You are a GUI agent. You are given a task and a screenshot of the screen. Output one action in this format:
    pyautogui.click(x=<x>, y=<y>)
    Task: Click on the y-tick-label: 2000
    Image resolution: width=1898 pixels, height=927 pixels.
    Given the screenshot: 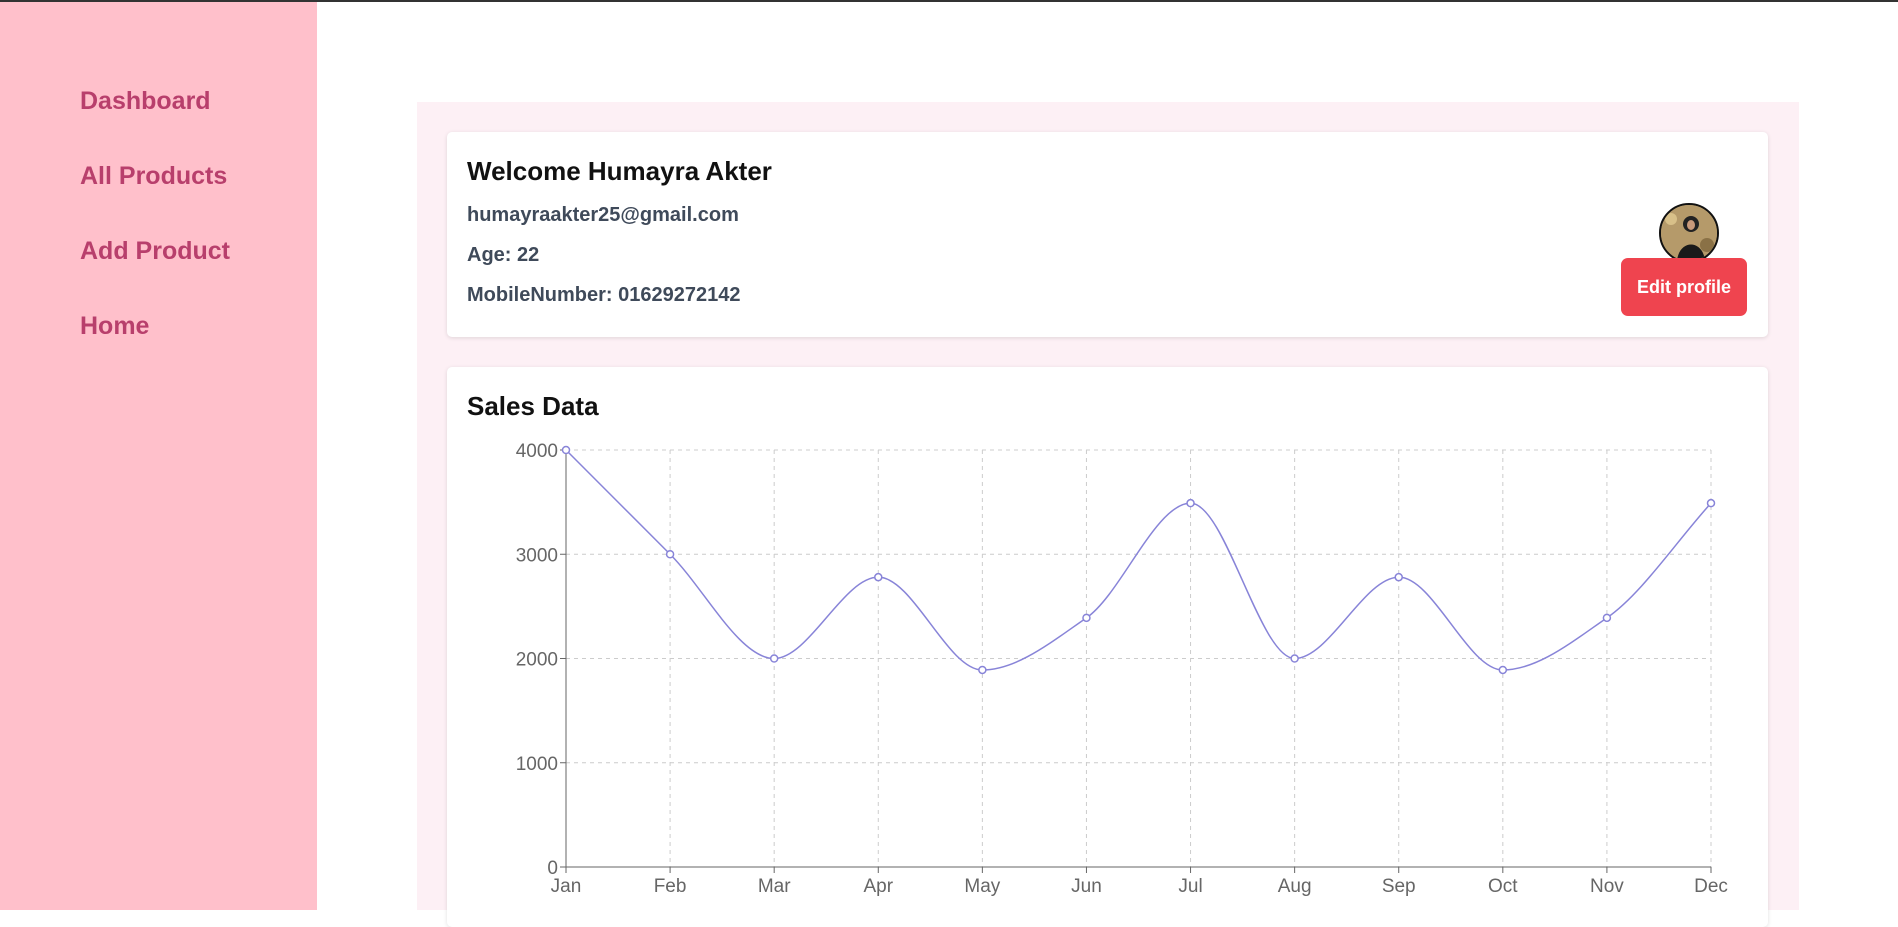 What is the action you would take?
    pyautogui.click(x=537, y=660)
    